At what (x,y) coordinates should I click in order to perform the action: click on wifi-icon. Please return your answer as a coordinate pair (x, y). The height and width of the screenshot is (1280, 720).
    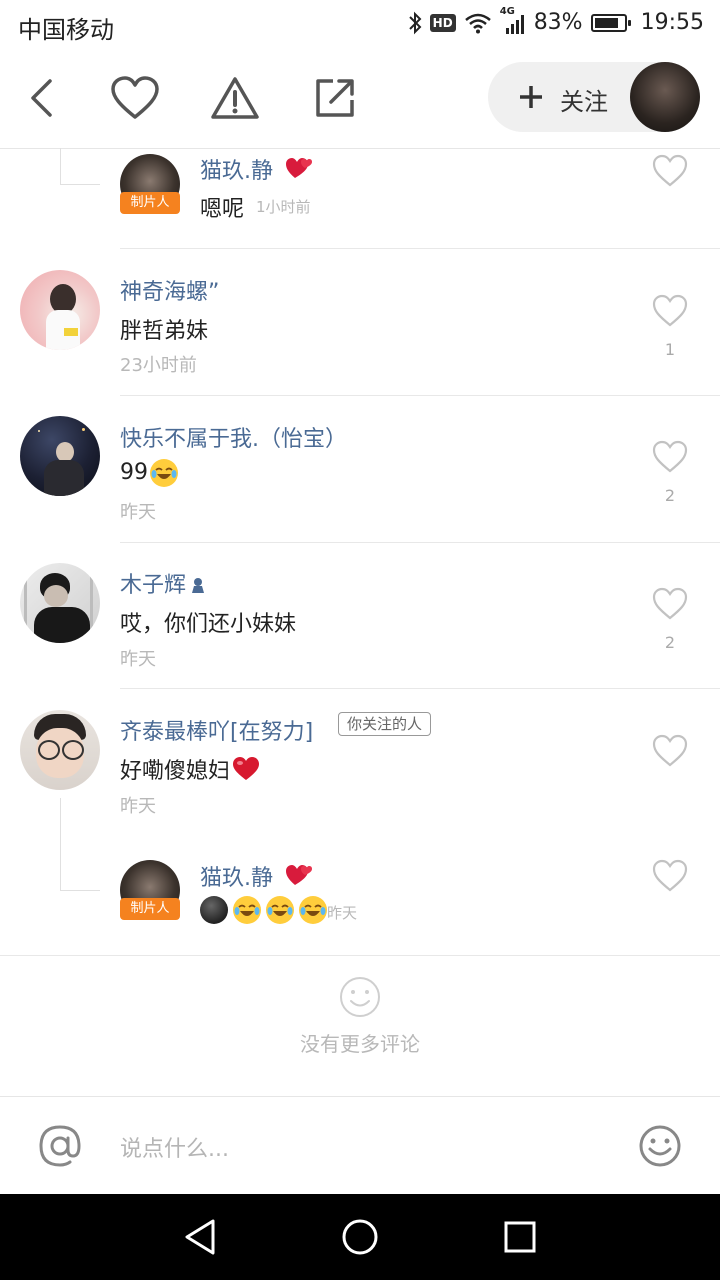
    Looking at the image, I should click on (477, 23).